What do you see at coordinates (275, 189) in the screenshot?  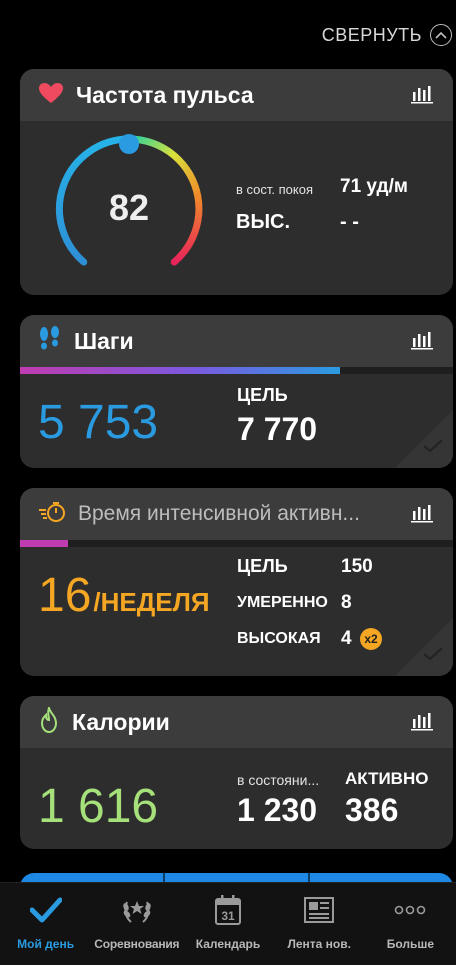 I see `rest-hr-label: в сост. покоя` at bounding box center [275, 189].